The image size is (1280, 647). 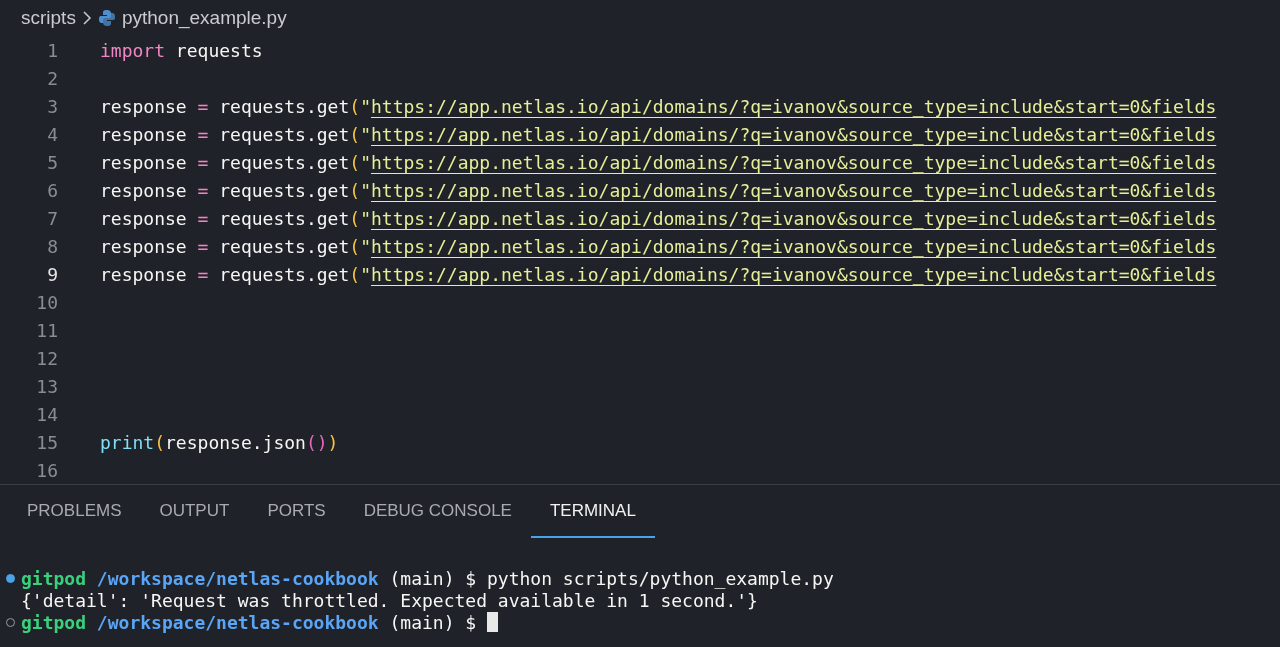 What do you see at coordinates (52, 162) in the screenshot?
I see `line-number: 5` at bounding box center [52, 162].